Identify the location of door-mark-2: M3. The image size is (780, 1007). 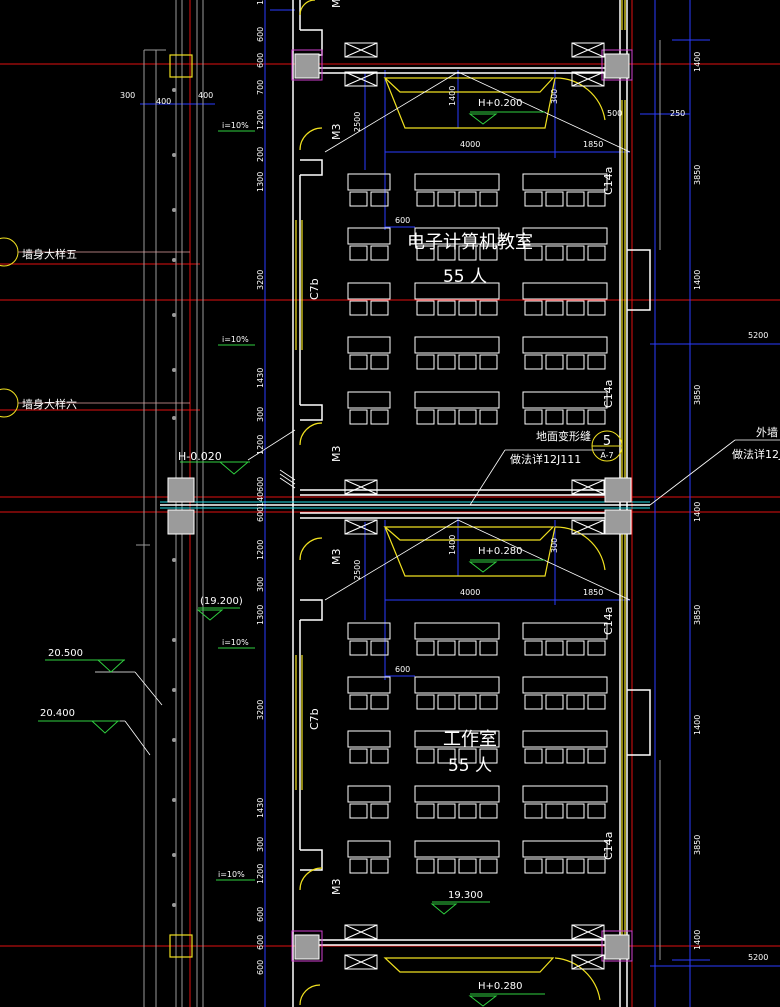
(336, 132).